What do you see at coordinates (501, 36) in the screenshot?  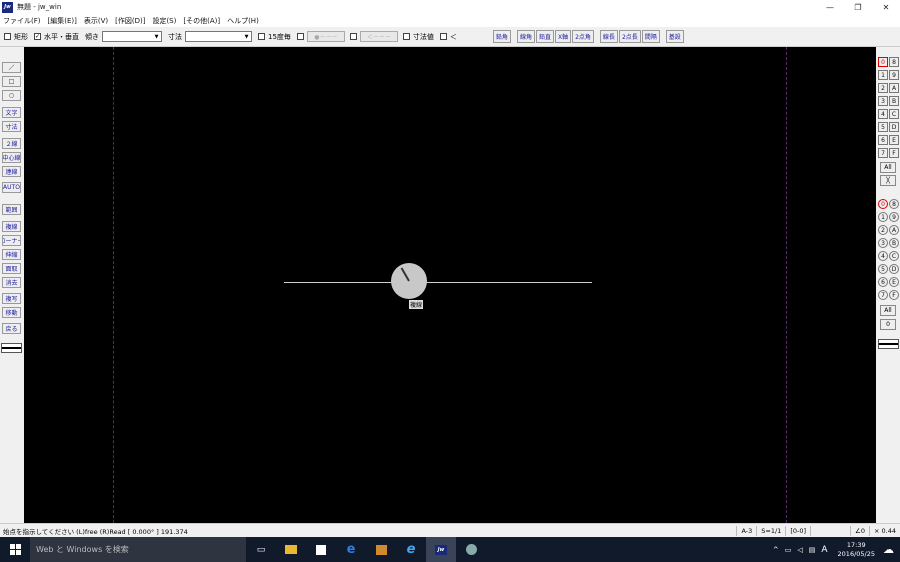 I see `toolbar-button-1: 鉛角` at bounding box center [501, 36].